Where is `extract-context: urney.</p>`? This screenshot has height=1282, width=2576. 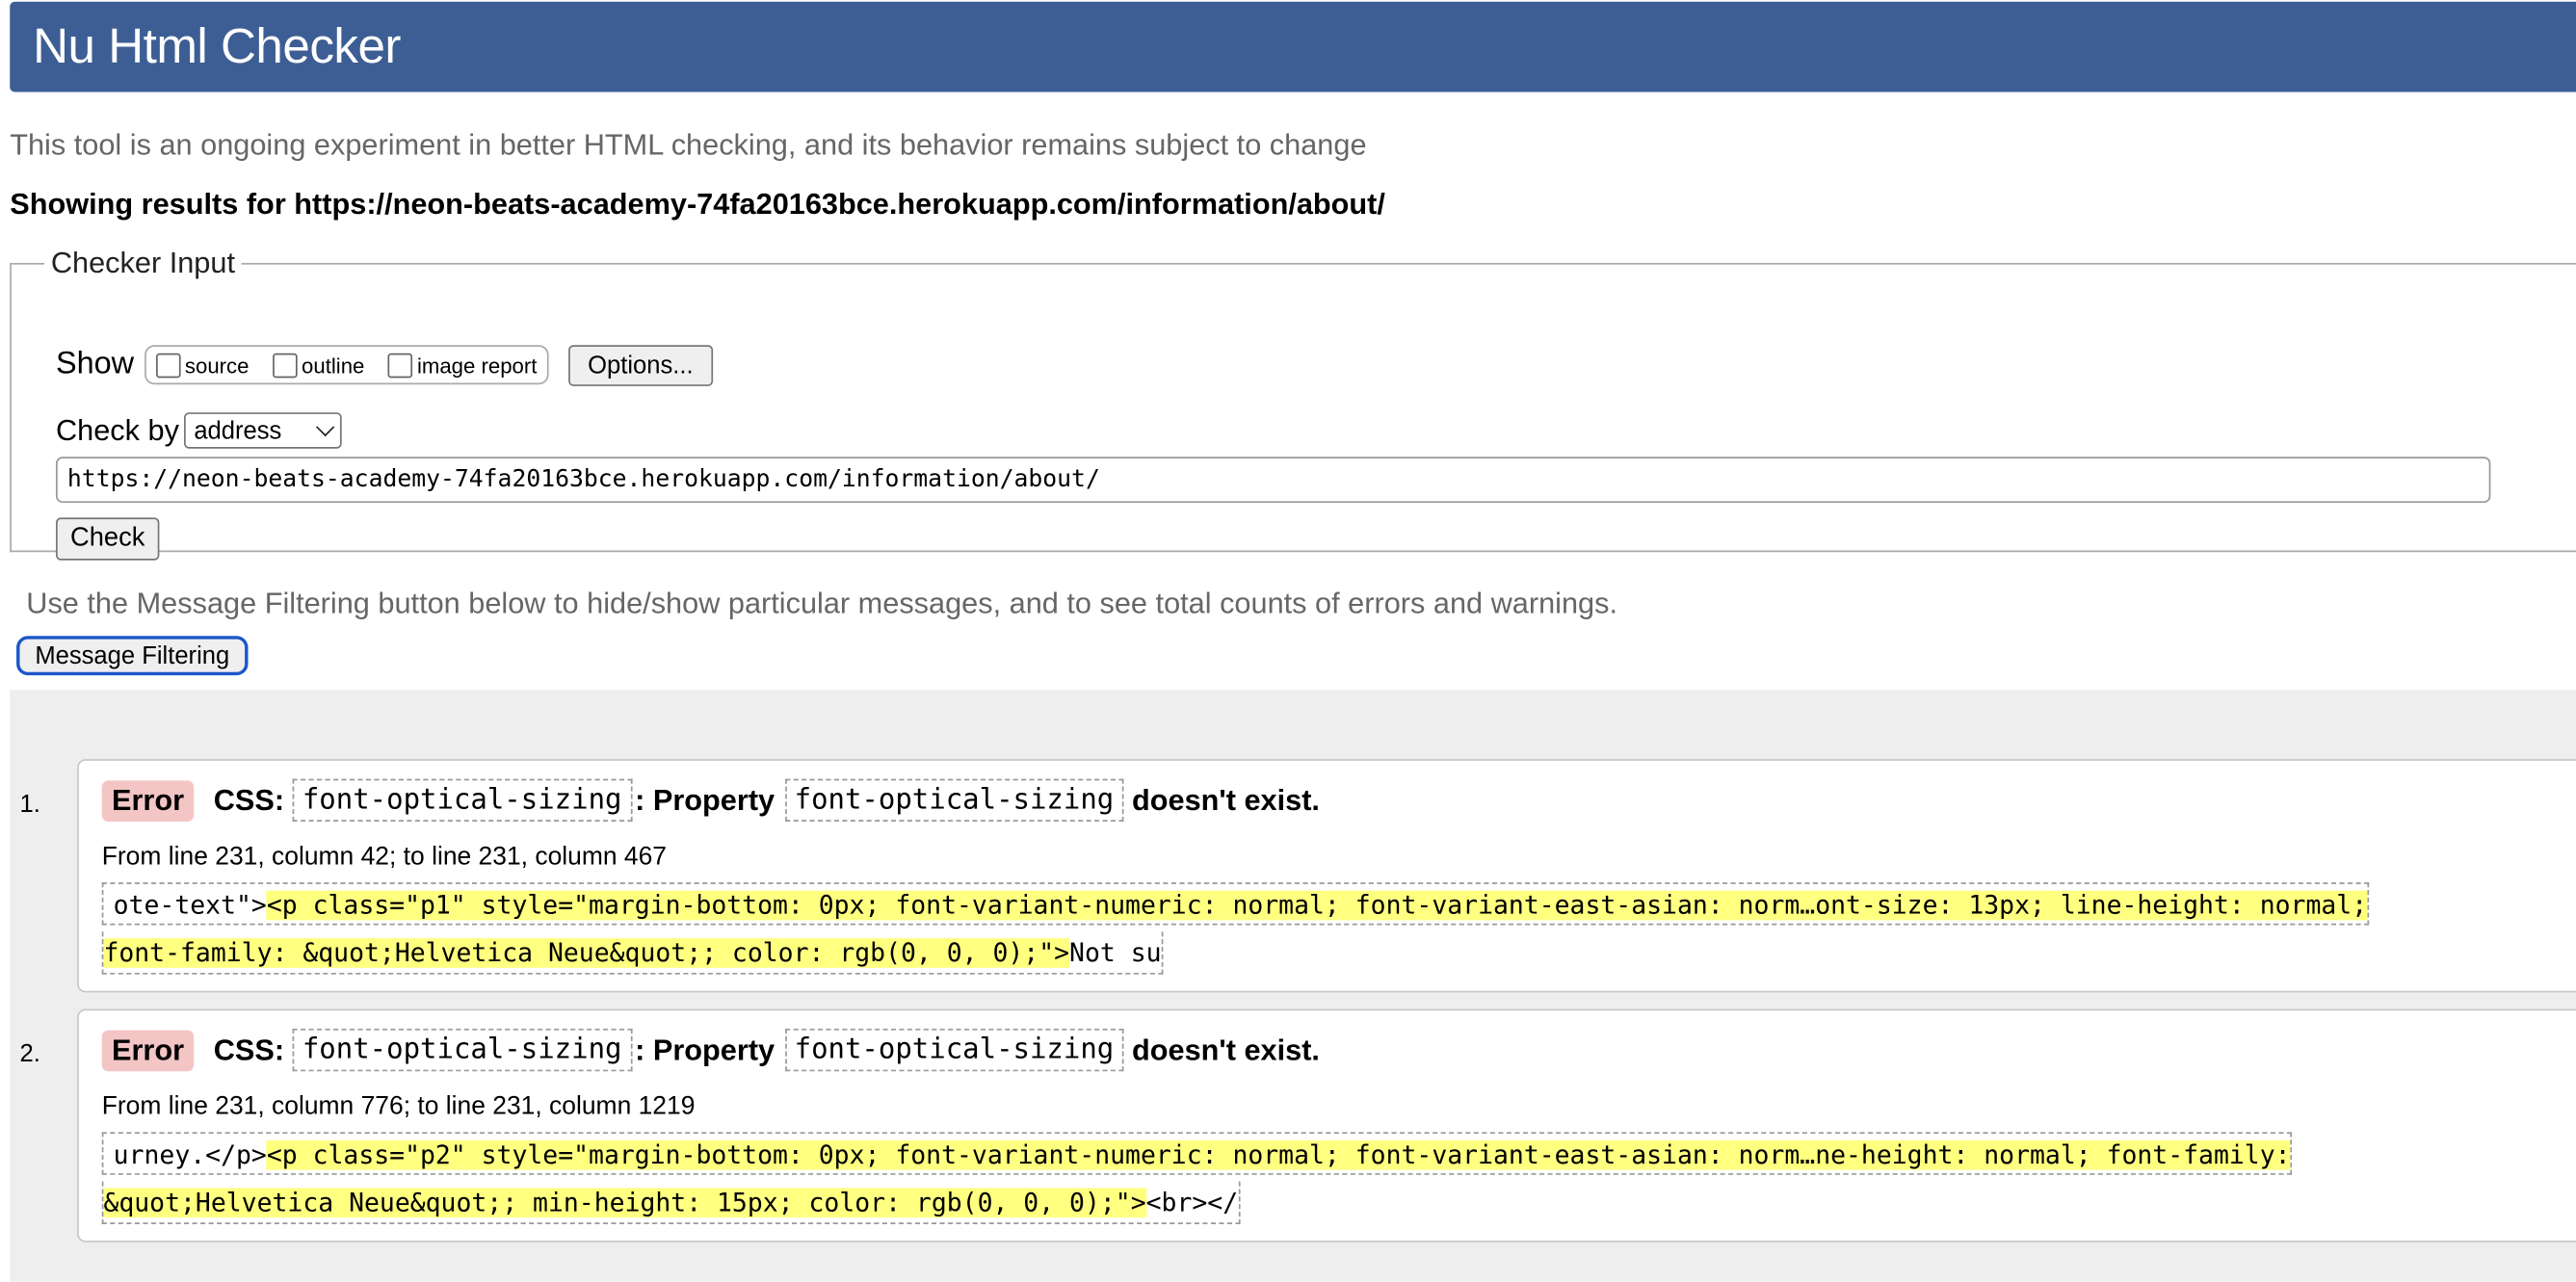
extract-context: urney.</p> is located at coordinates (190, 1154).